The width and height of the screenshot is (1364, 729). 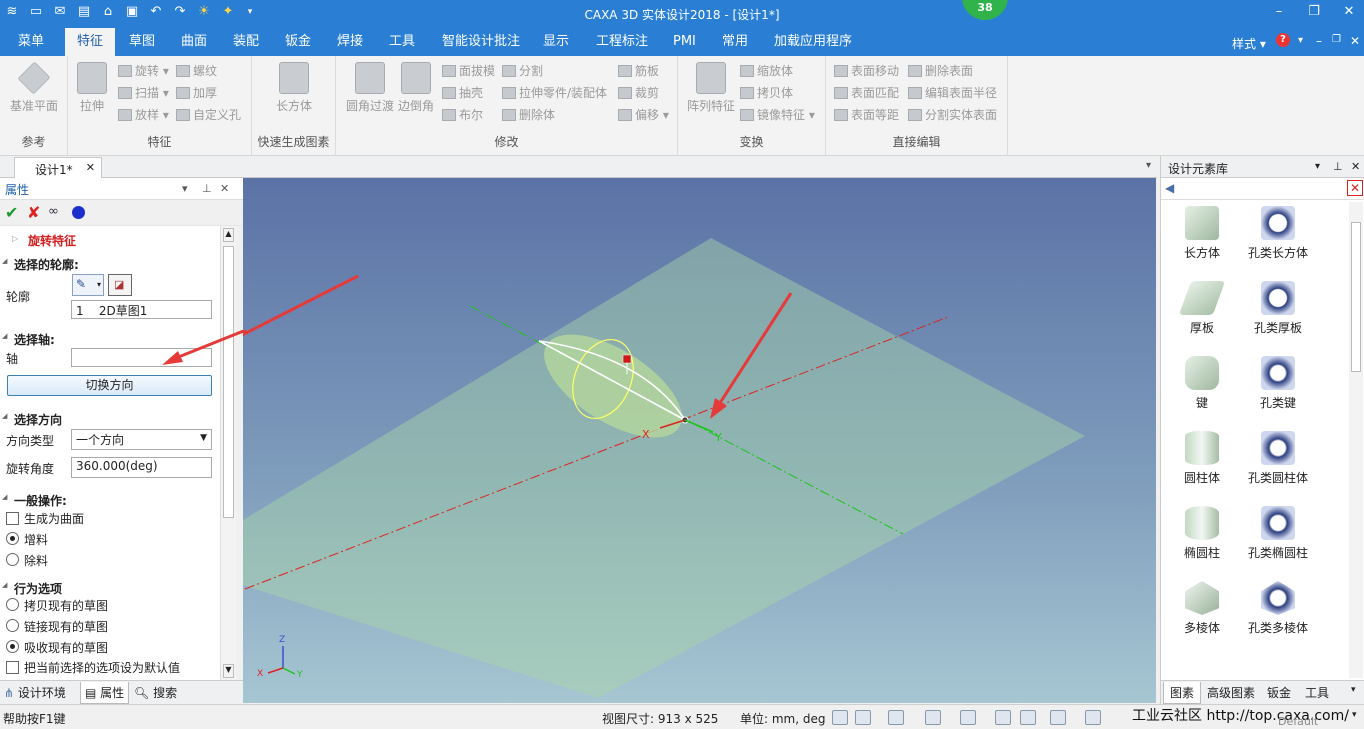 I want to click on library-dropdown-icon: ▾, so click(x=1317, y=166).